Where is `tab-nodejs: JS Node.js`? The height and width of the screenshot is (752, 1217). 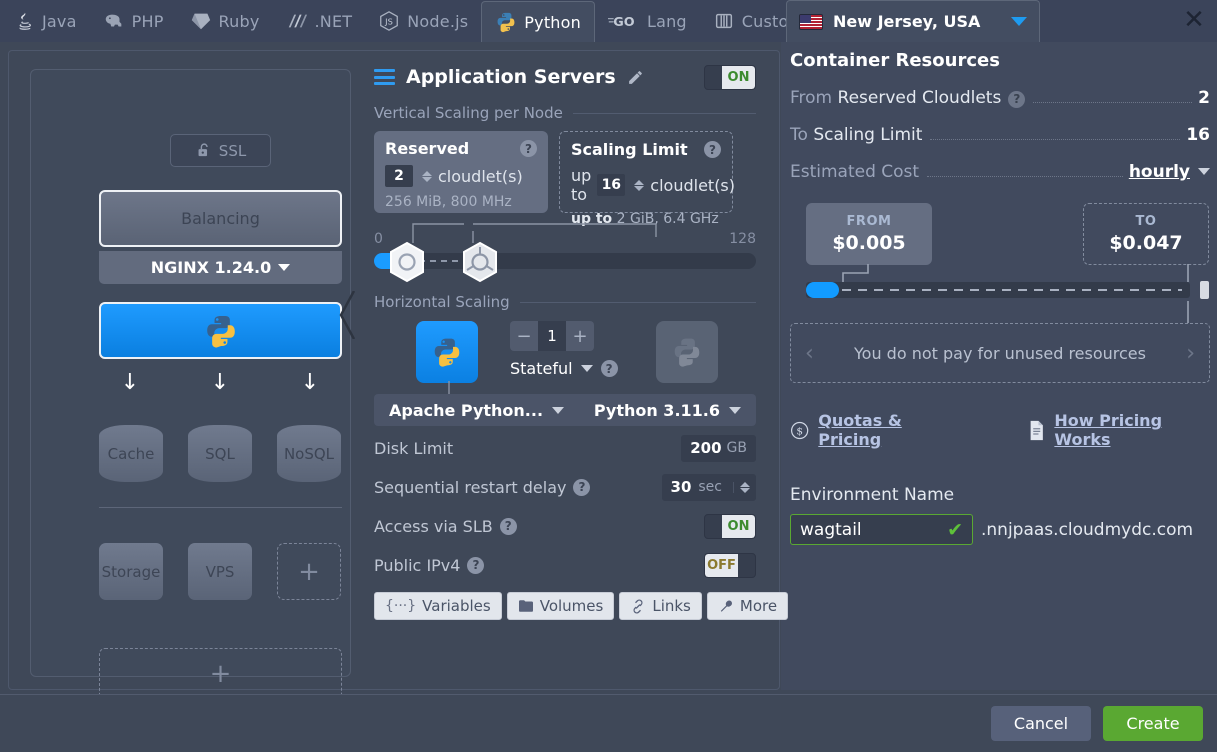
tab-nodejs: JS Node.js is located at coordinates (423, 21).